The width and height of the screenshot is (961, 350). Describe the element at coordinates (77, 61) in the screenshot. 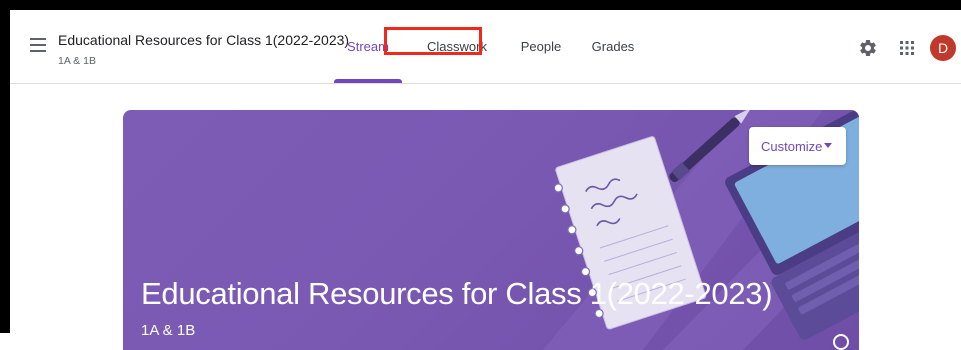

I see `class-section: 1A & 1B` at that location.